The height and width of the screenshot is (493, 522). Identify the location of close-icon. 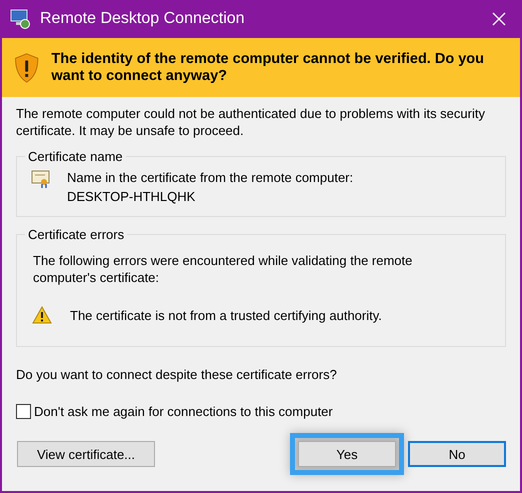
(499, 19).